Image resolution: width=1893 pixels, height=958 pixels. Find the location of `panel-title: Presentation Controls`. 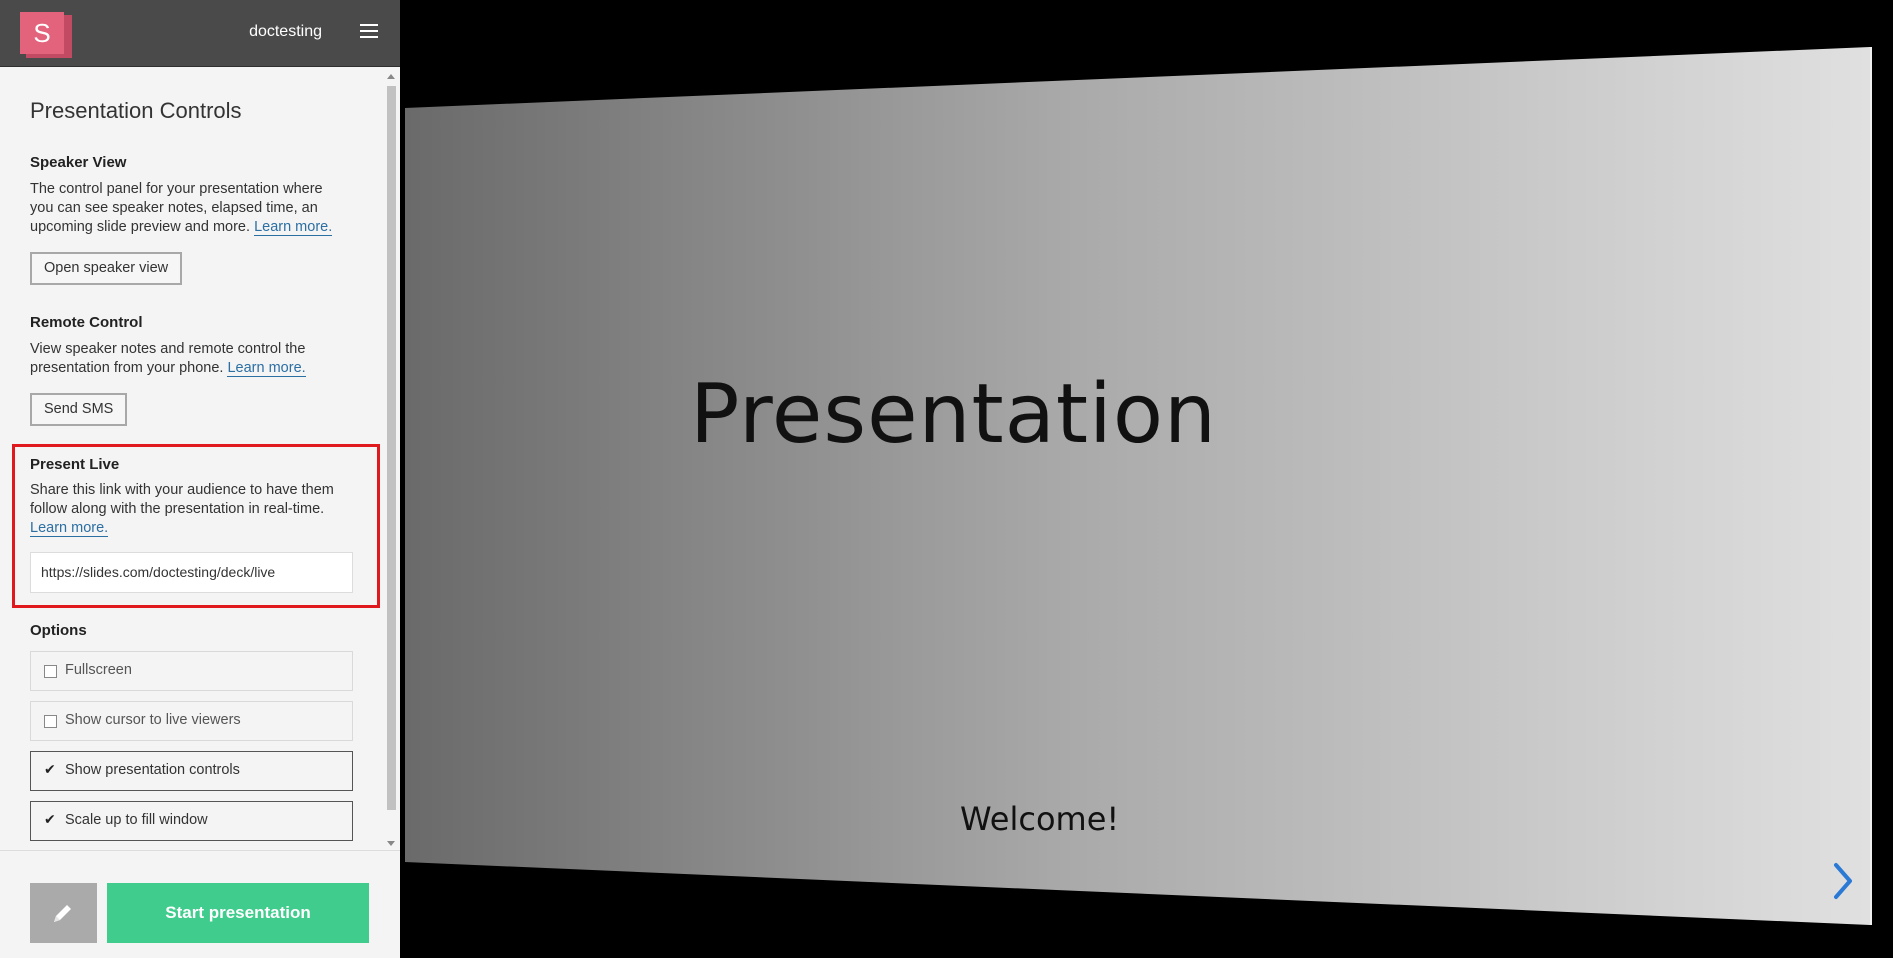

panel-title: Presentation Controls is located at coordinates (136, 110).